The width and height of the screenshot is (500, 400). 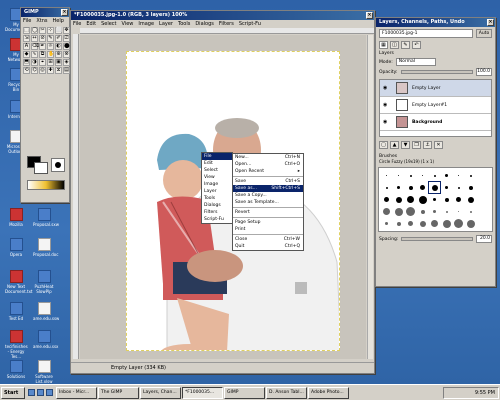 What do you see at coordinates (58, 21) in the screenshot?
I see `toolbox-menu-help: Help` at bounding box center [58, 21].